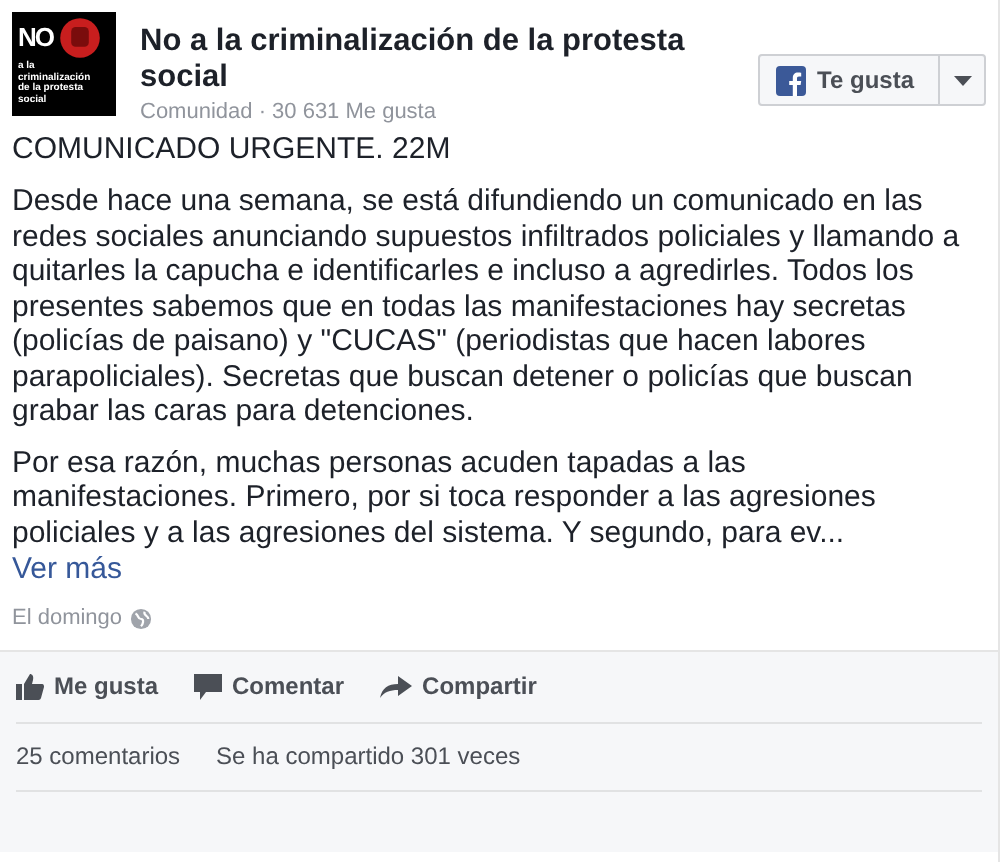  What do you see at coordinates (35, 38) in the screenshot?
I see `logo-title: NO` at bounding box center [35, 38].